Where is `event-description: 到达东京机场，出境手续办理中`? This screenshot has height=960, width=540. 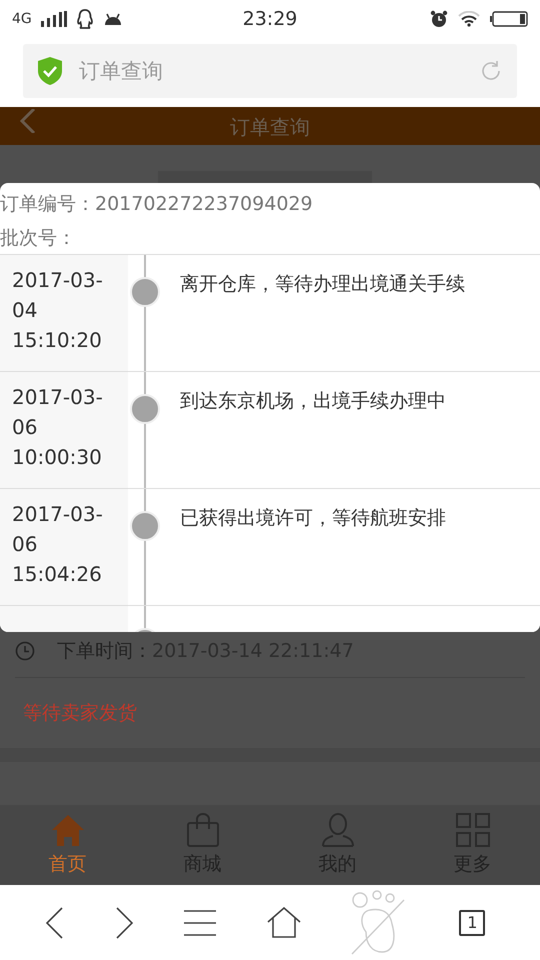
event-description: 到达东京机场，出境手续办理中 is located at coordinates (313, 401).